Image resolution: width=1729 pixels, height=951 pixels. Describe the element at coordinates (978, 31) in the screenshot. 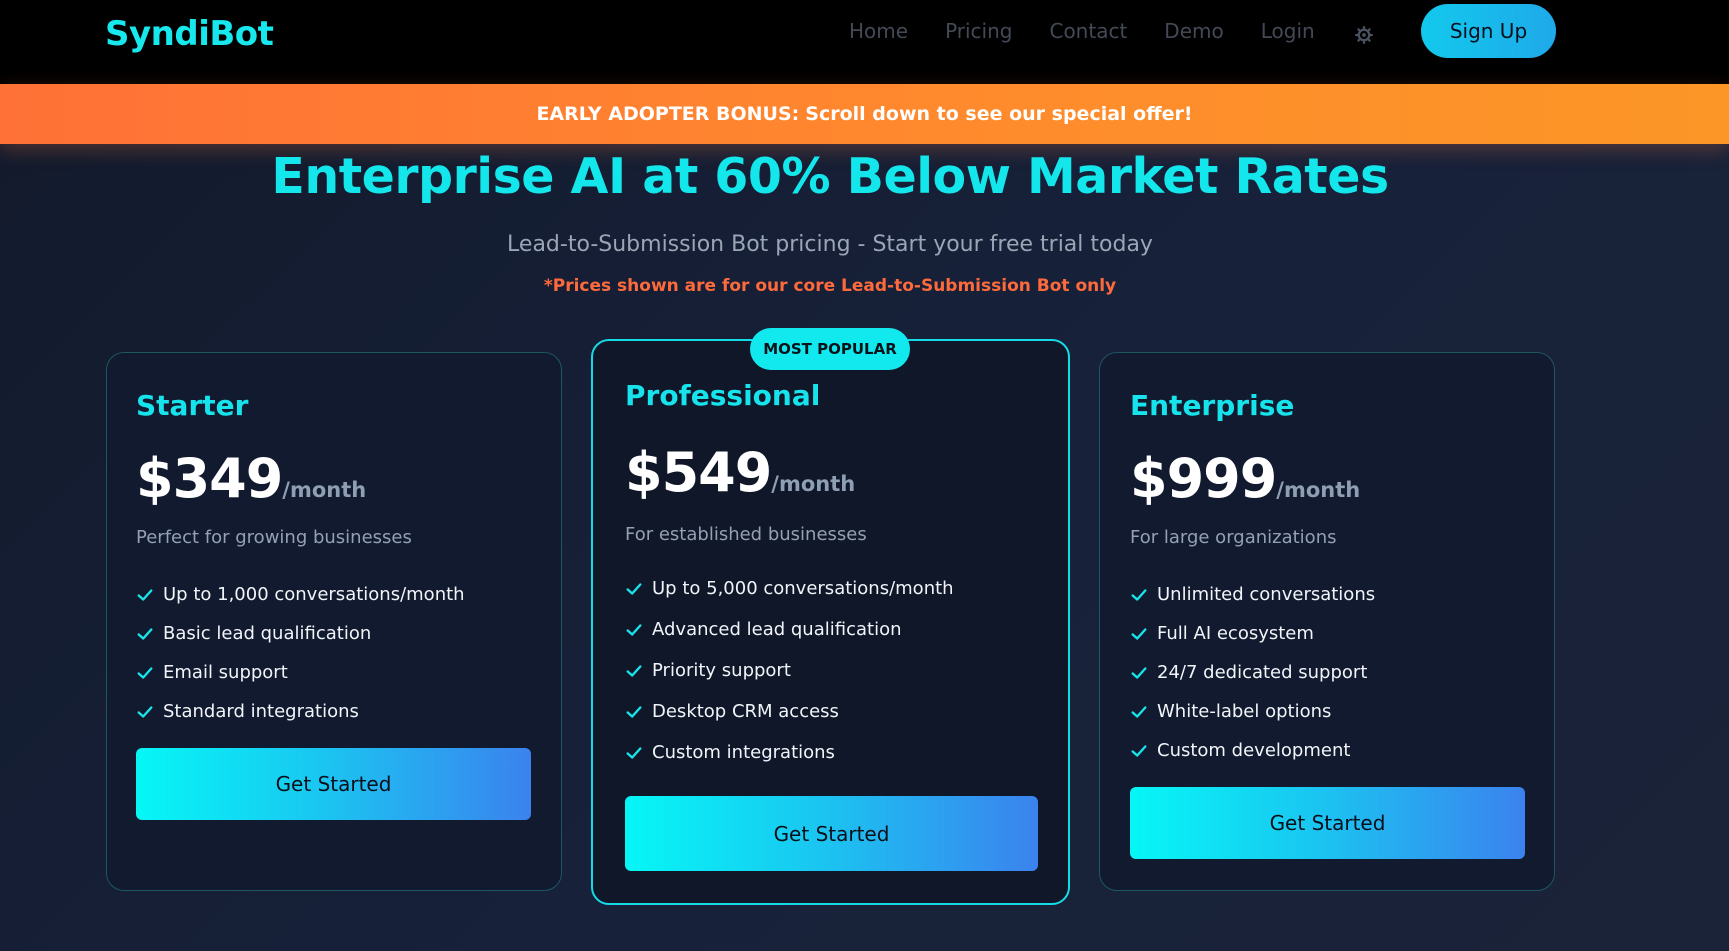

I see `nav-link-pricing: Pricing` at that location.